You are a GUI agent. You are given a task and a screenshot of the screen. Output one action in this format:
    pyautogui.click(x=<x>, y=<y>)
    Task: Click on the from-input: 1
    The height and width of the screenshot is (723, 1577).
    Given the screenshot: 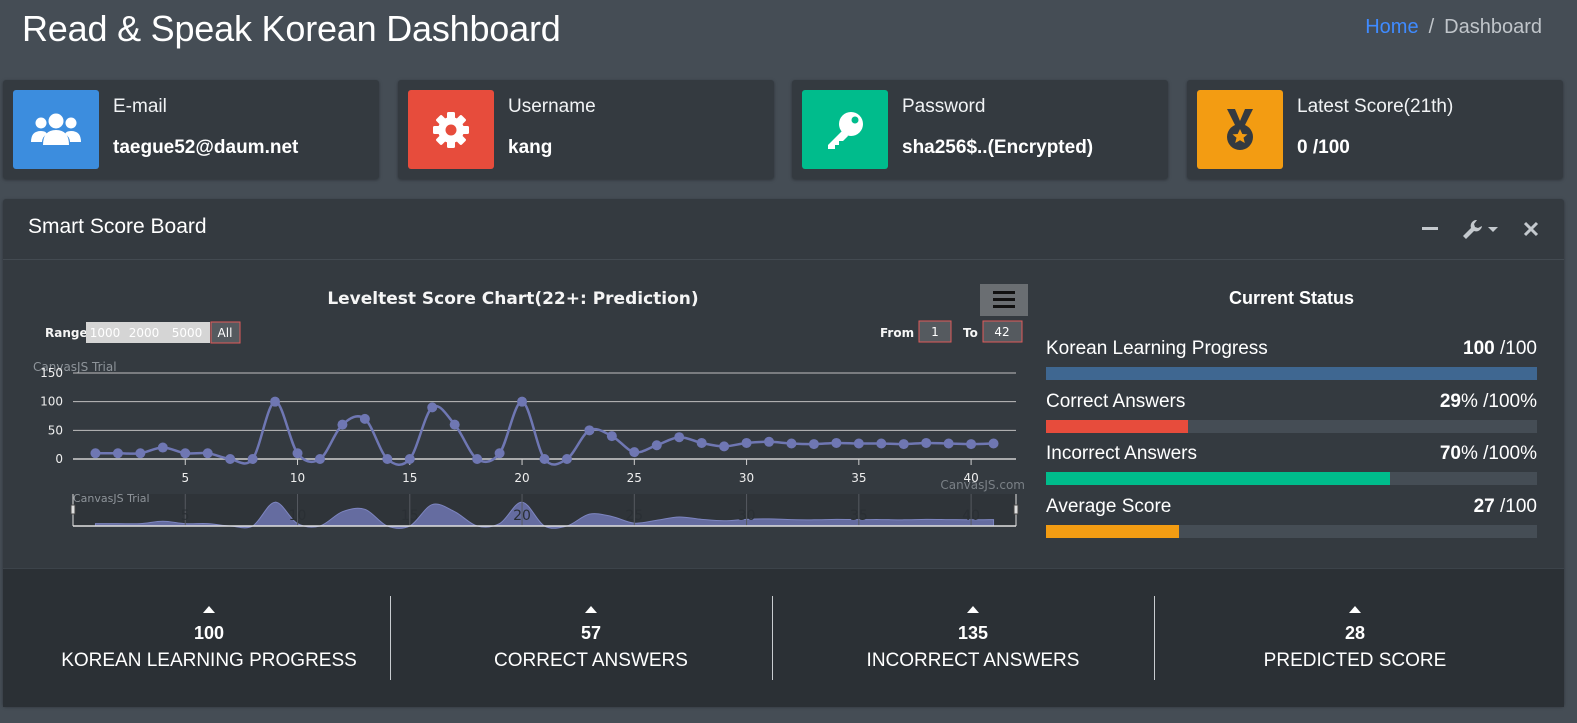 What is the action you would take?
    pyautogui.click(x=935, y=331)
    